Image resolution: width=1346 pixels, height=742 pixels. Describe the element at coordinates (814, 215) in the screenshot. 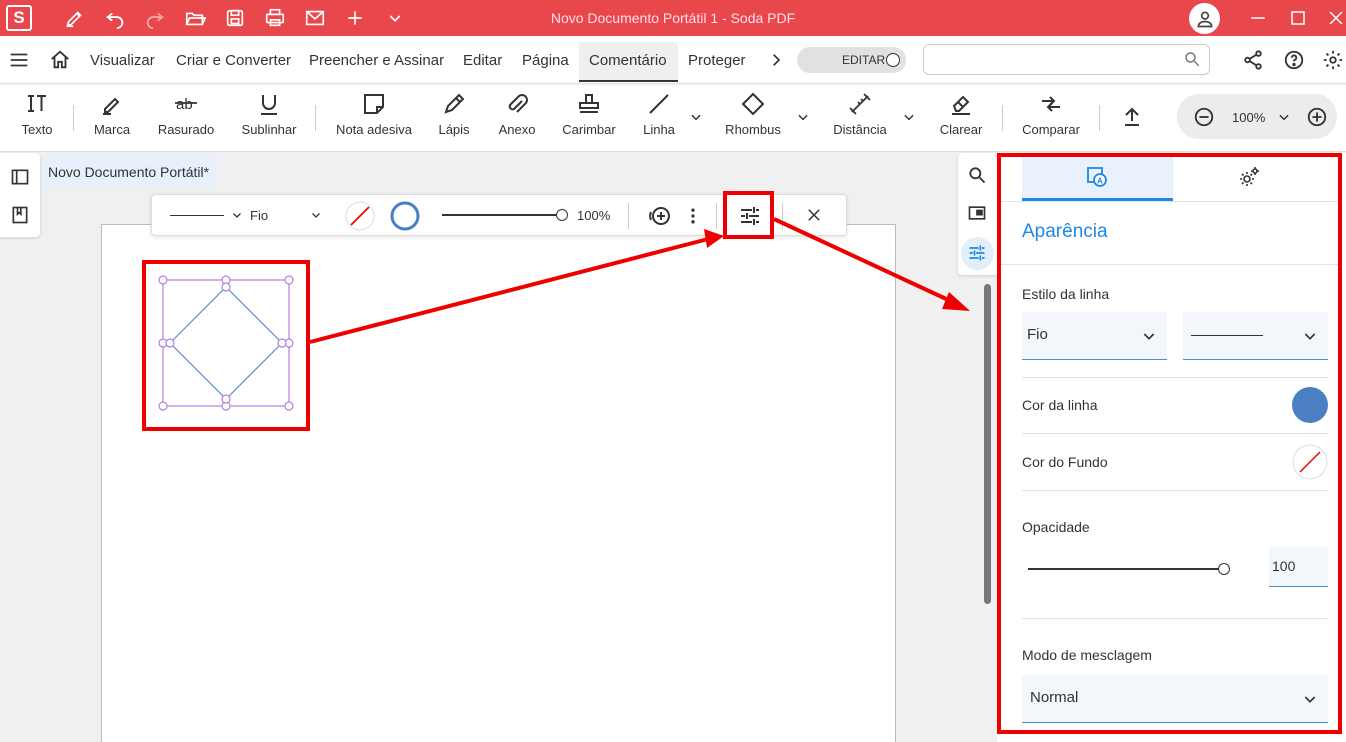

I see `close-icon` at that location.